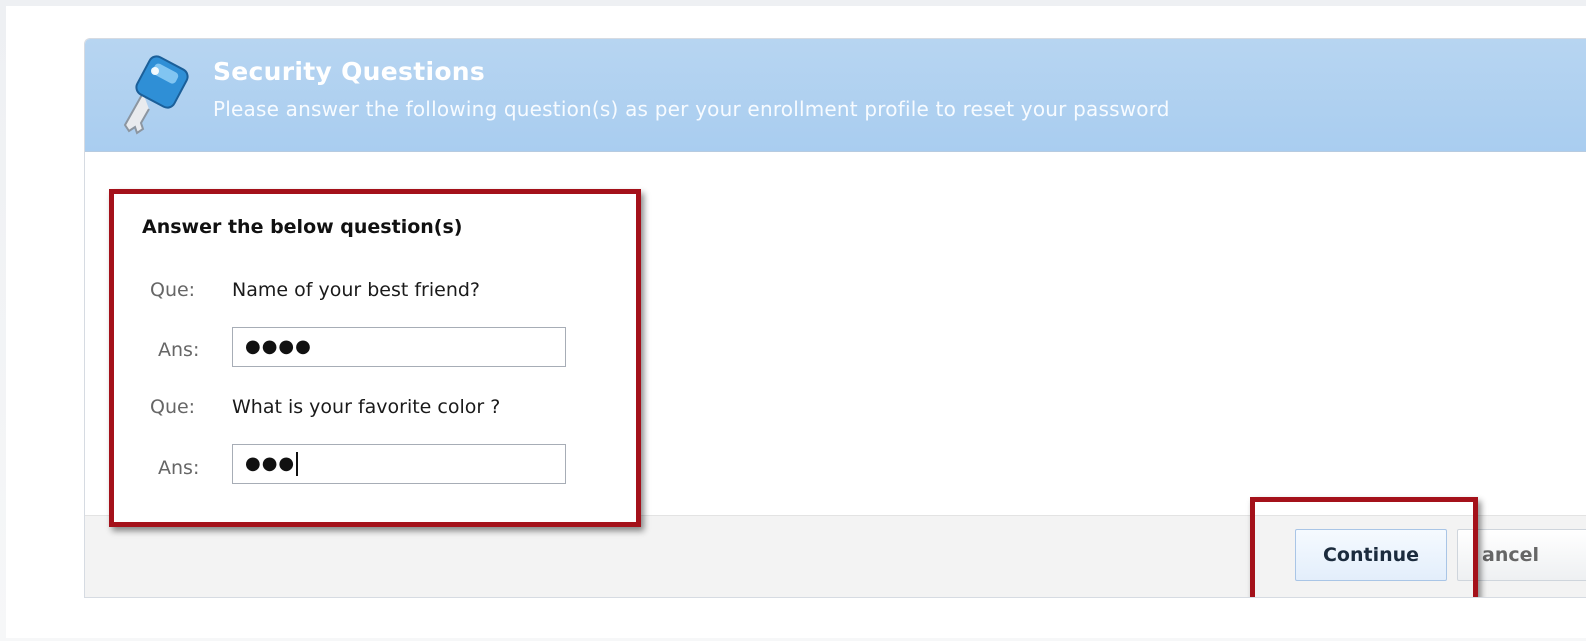 The image size is (1586, 641). Describe the element at coordinates (356, 290) in the screenshot. I see `question-1-text: Name of your best friend?` at that location.